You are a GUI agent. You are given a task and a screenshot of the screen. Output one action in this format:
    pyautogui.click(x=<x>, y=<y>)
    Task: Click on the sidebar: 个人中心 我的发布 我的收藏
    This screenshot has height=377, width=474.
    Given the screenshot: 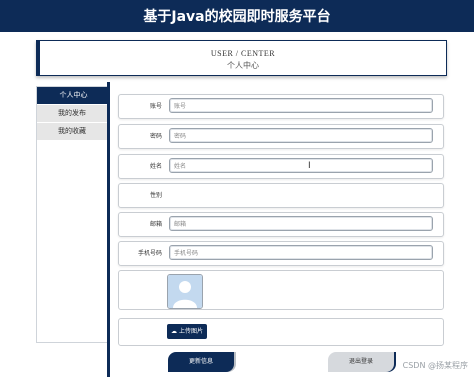 What is the action you would take?
    pyautogui.click(x=72, y=214)
    